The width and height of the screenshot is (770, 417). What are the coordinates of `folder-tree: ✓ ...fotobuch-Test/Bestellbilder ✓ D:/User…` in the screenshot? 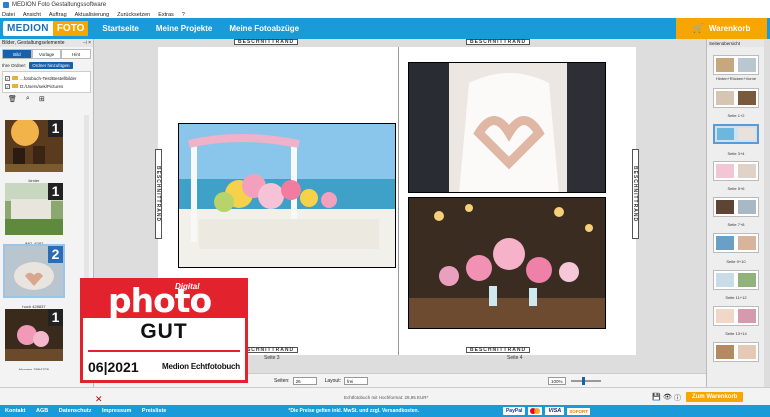 It's located at (46, 82).